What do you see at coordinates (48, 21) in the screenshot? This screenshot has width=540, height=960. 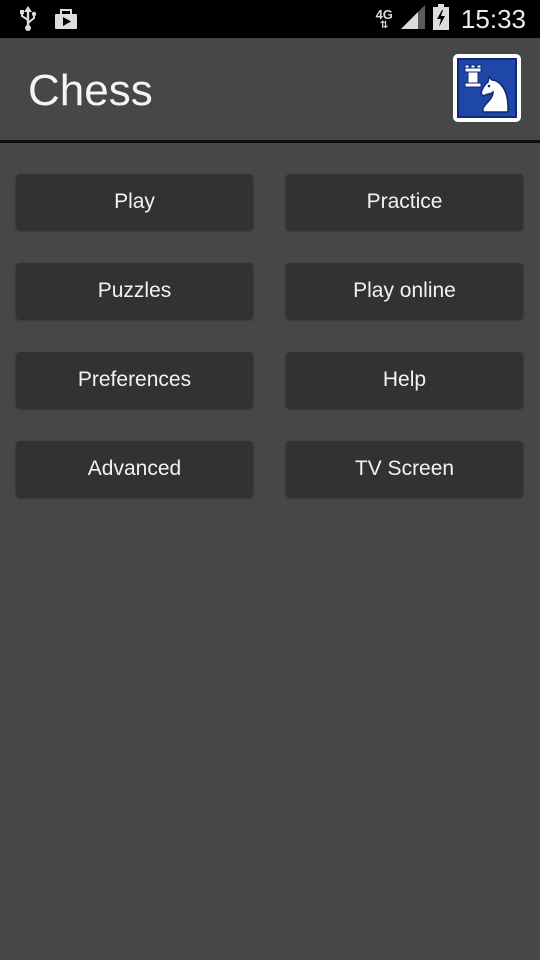 I see `status-notifications` at bounding box center [48, 21].